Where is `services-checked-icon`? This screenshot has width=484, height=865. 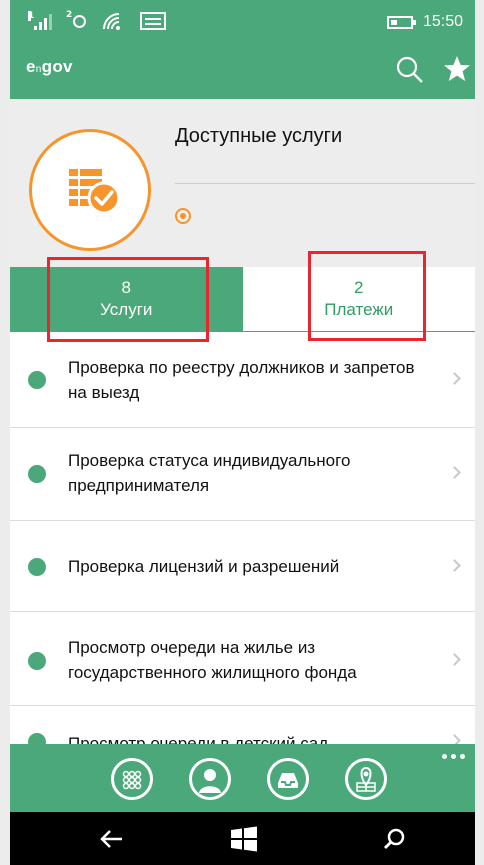
services-checked-icon is located at coordinates (90, 190).